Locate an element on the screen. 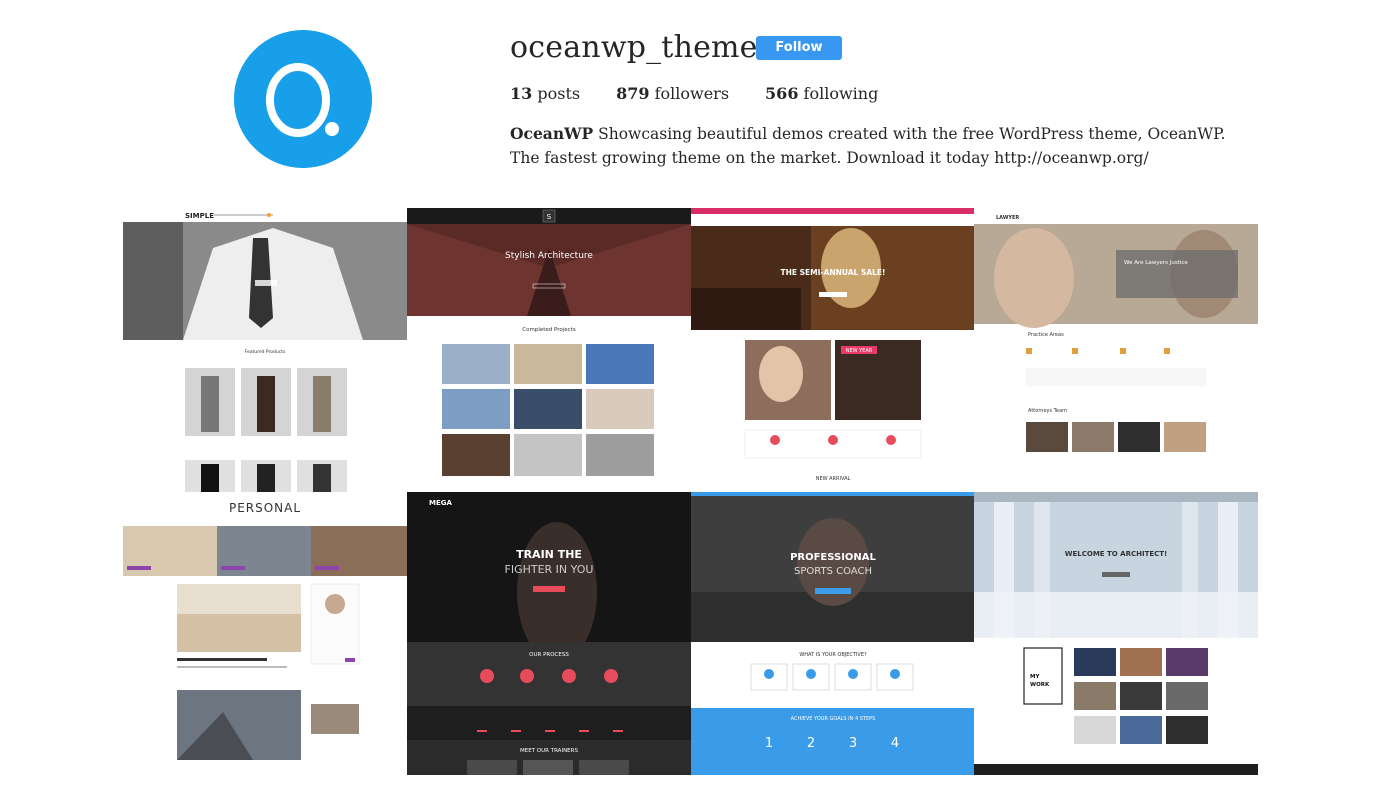 This screenshot has width=1400, height=800. post-8-preview: WELCOME TO ARCHITECT! MY WORK is located at coordinates (1116, 633).